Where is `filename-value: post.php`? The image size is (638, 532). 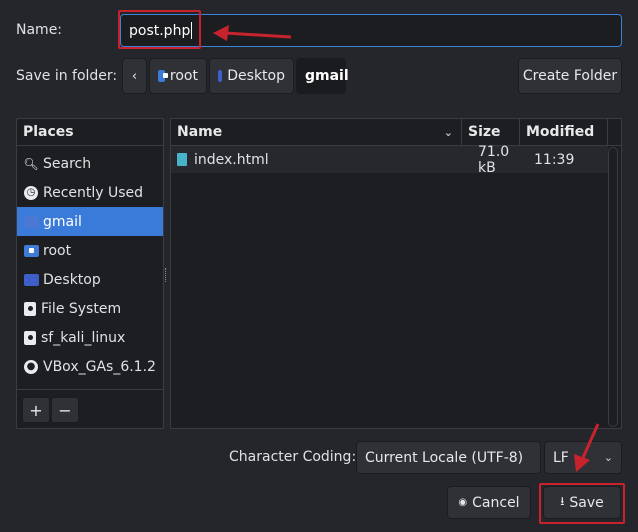
filename-value: post.php is located at coordinates (160, 30).